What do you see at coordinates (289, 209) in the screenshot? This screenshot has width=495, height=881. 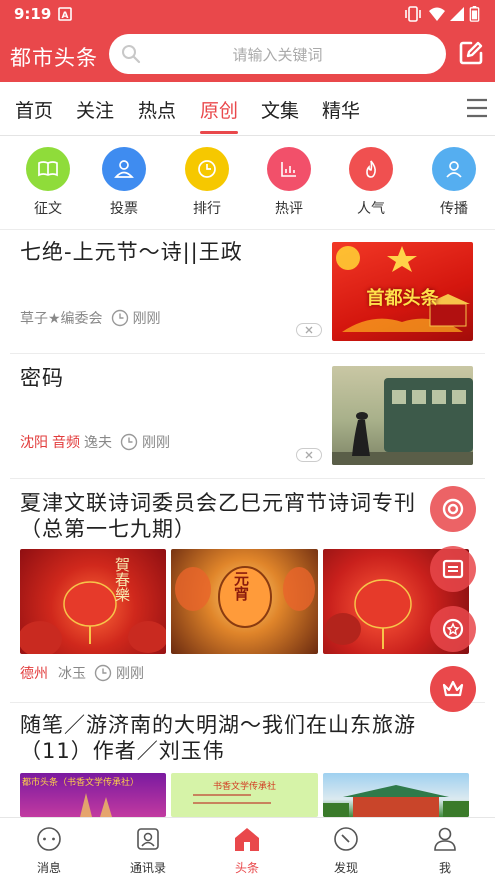 I see `category-label: 热评` at bounding box center [289, 209].